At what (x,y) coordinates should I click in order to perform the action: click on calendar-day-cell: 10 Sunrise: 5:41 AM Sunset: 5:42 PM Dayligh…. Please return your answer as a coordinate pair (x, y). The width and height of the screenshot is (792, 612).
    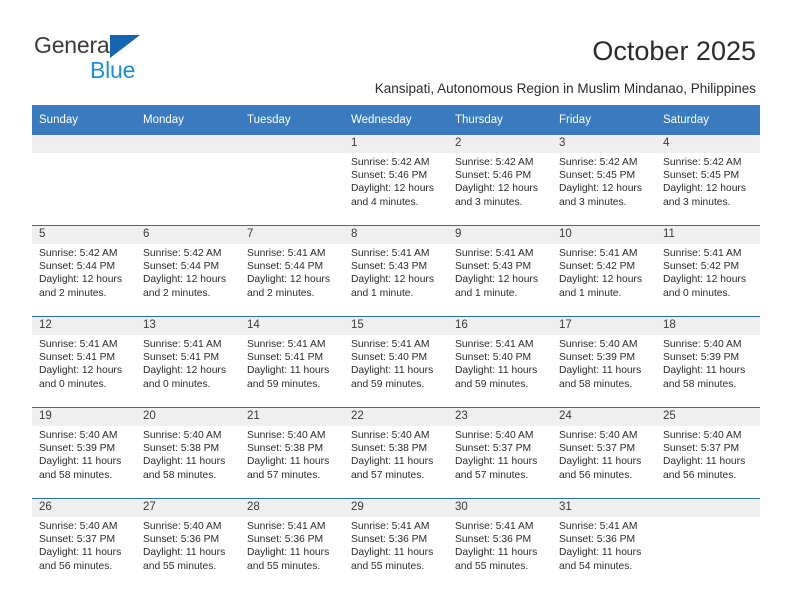
    Looking at the image, I should click on (604, 271).